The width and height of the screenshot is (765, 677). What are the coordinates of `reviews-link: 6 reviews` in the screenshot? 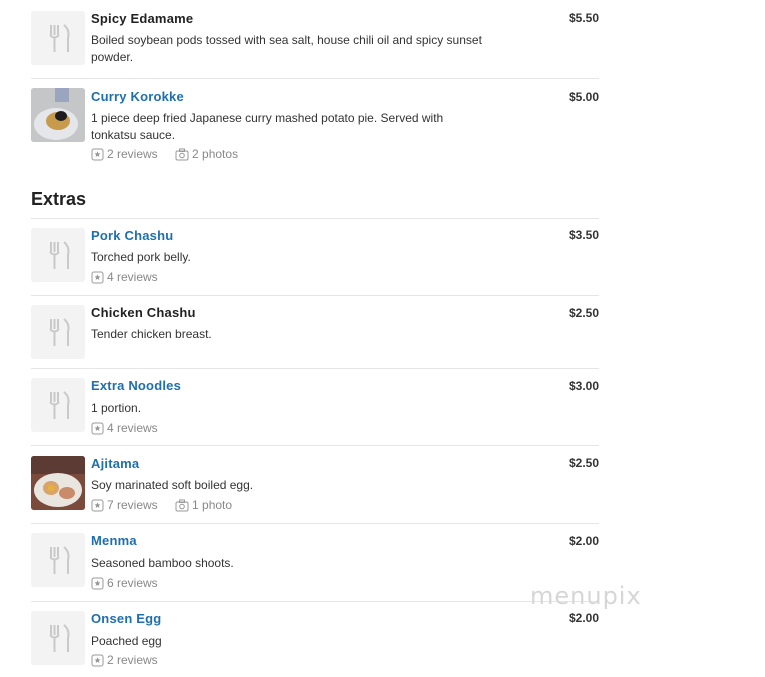 It's located at (124, 583).